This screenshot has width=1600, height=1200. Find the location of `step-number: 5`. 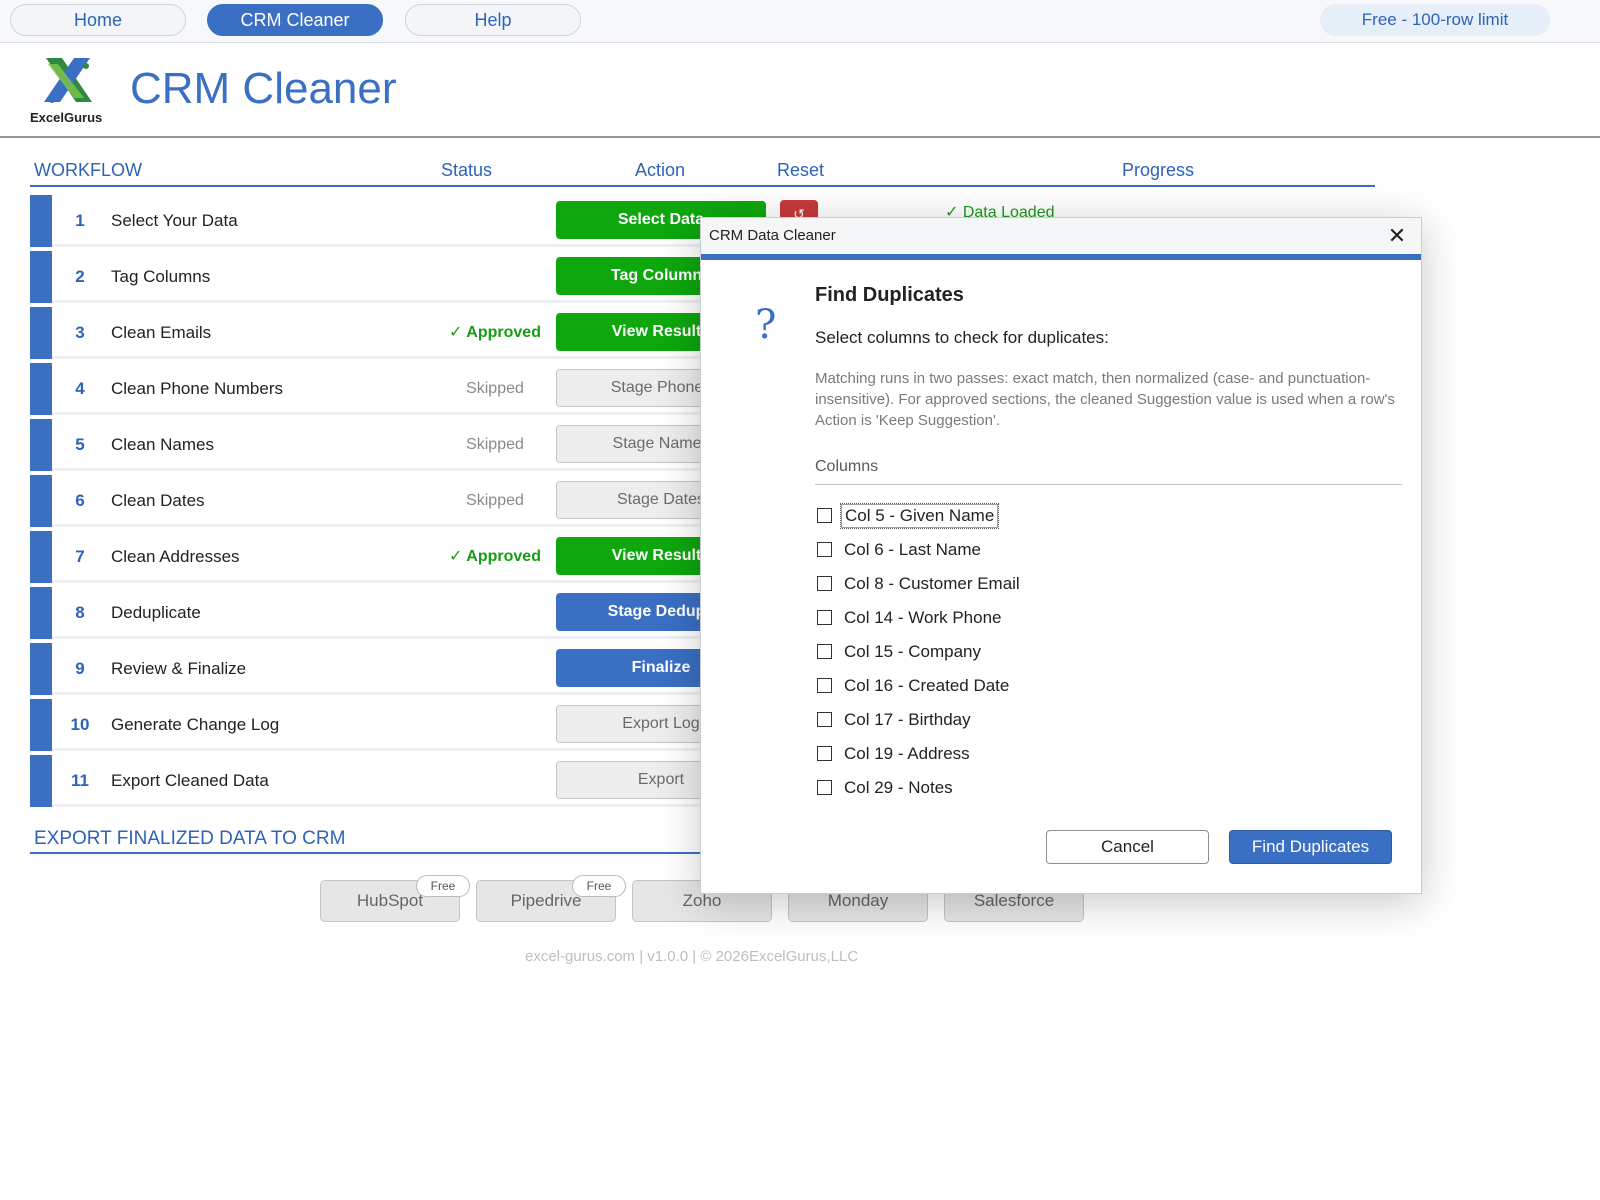

step-number: 5 is located at coordinates (80, 444).